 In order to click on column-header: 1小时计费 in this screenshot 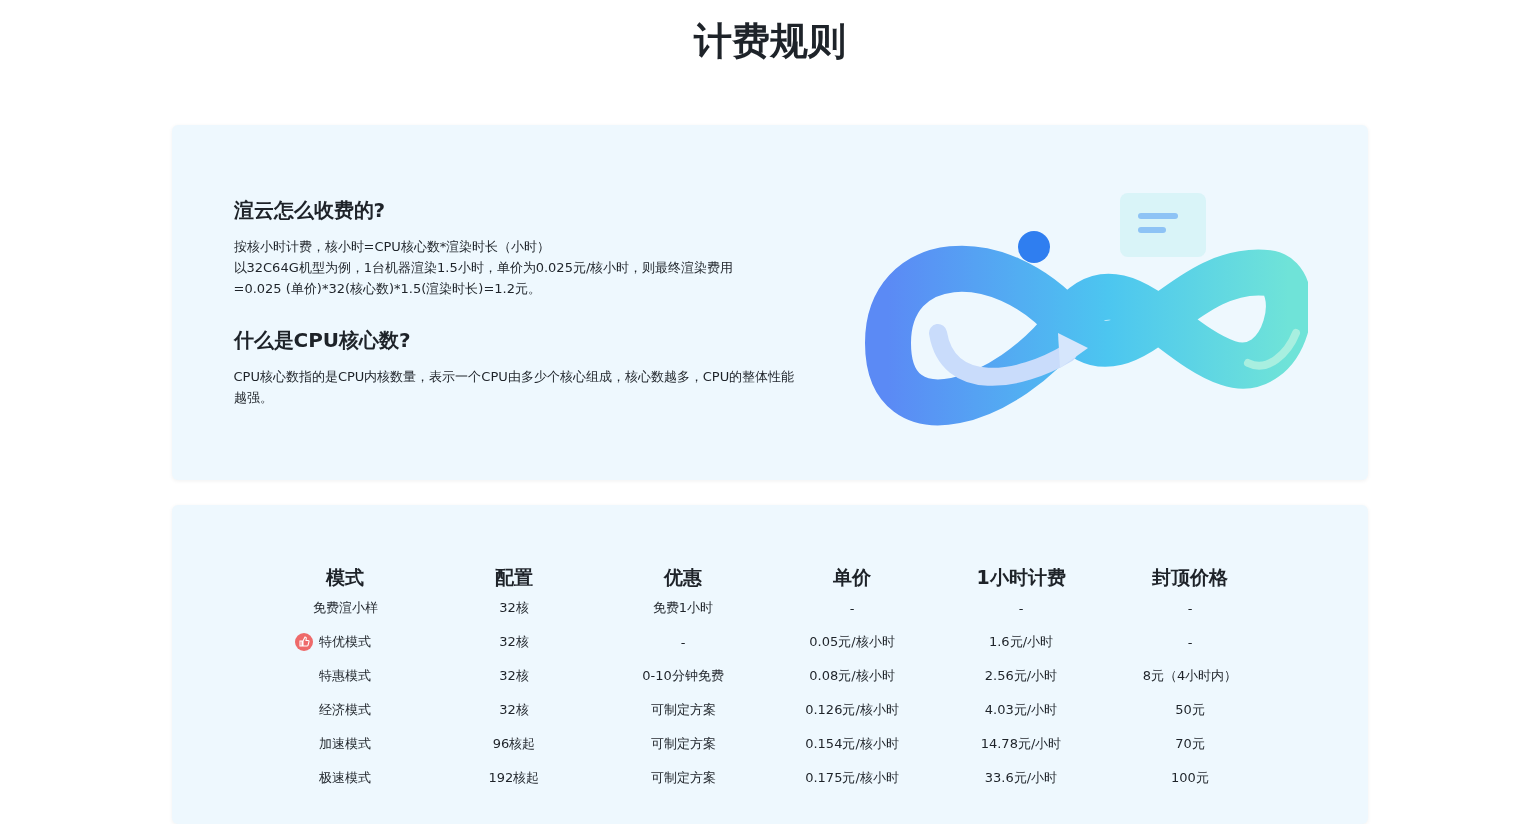, I will do `click(1021, 577)`.